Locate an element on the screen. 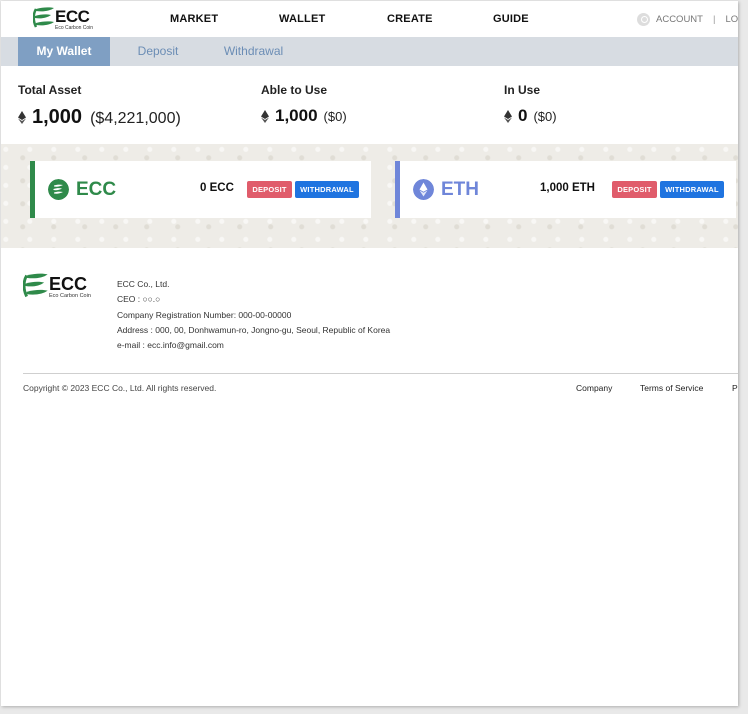 The width and height of the screenshot is (748, 714). footer-link-terms: Terms of Service is located at coordinates (671, 388).